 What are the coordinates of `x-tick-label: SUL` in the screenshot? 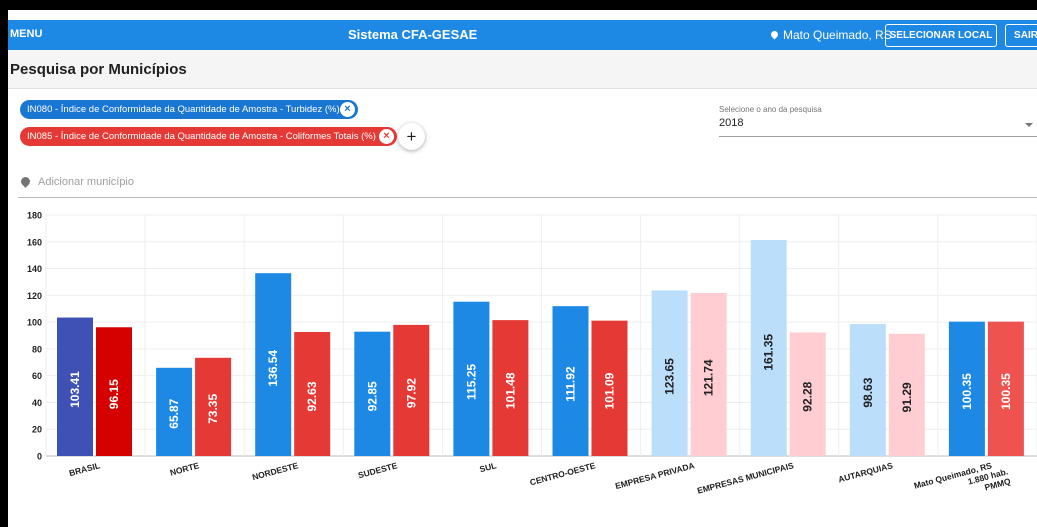 It's located at (487, 467).